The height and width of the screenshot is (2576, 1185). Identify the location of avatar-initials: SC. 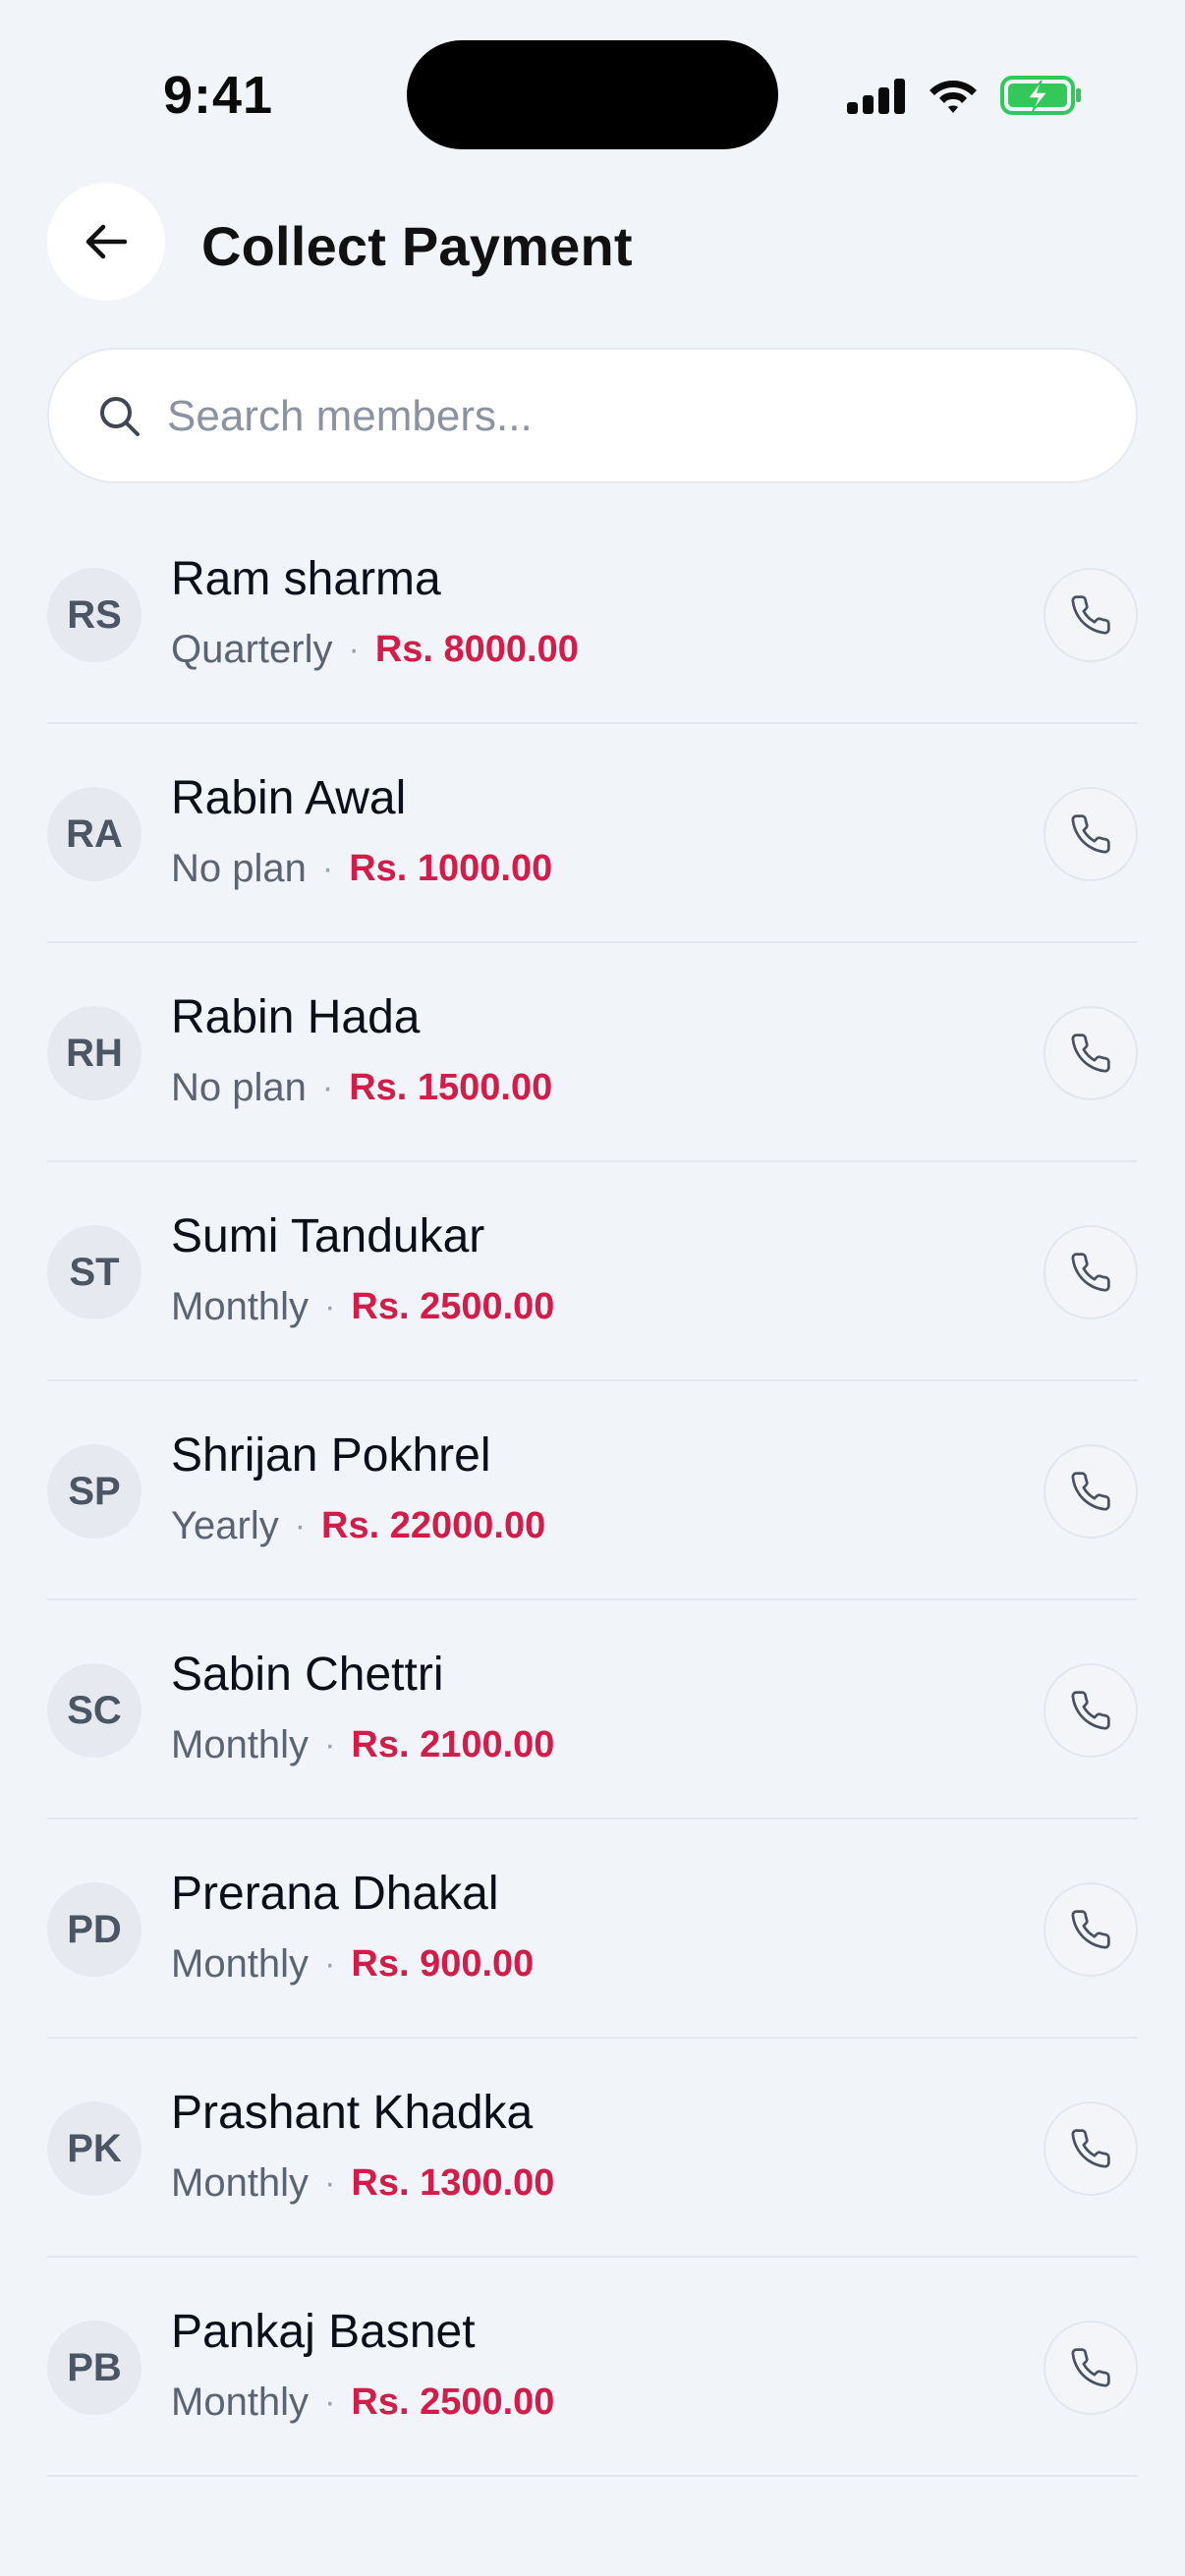
(95, 1710).